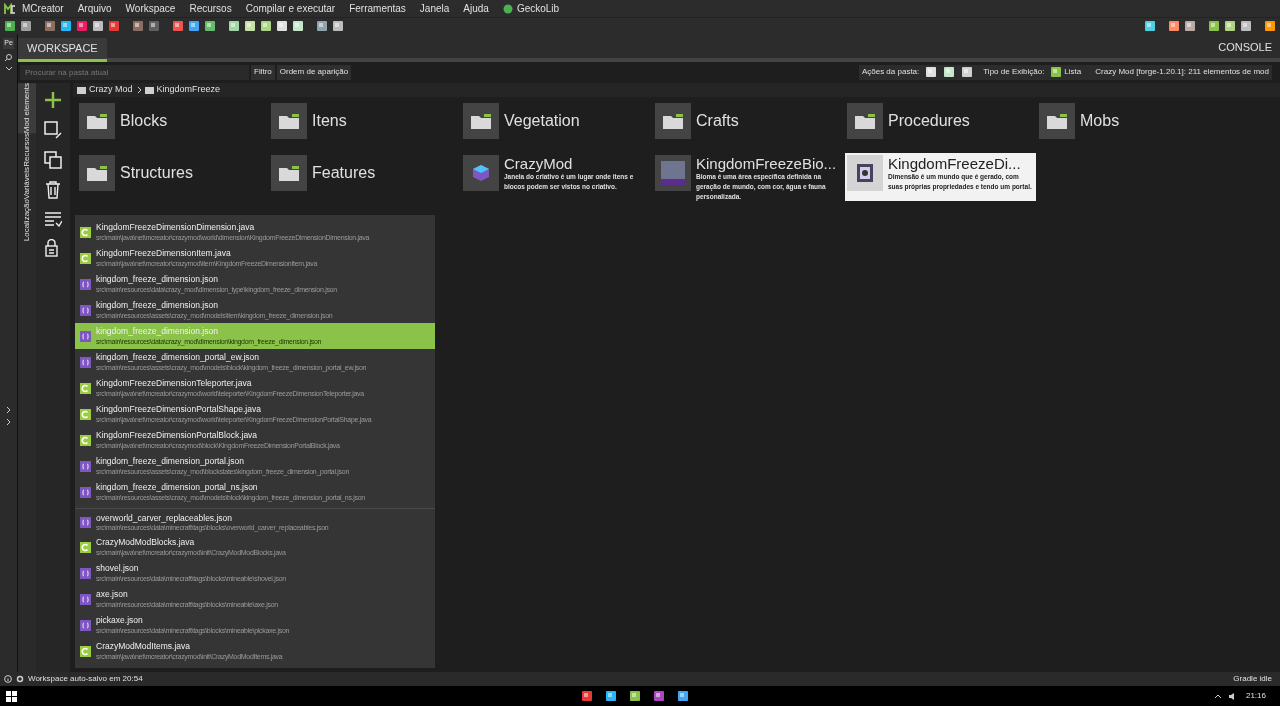 Image resolution: width=1280 pixels, height=706 pixels. I want to click on search-field: Procurar na pasta atual, so click(134, 72).